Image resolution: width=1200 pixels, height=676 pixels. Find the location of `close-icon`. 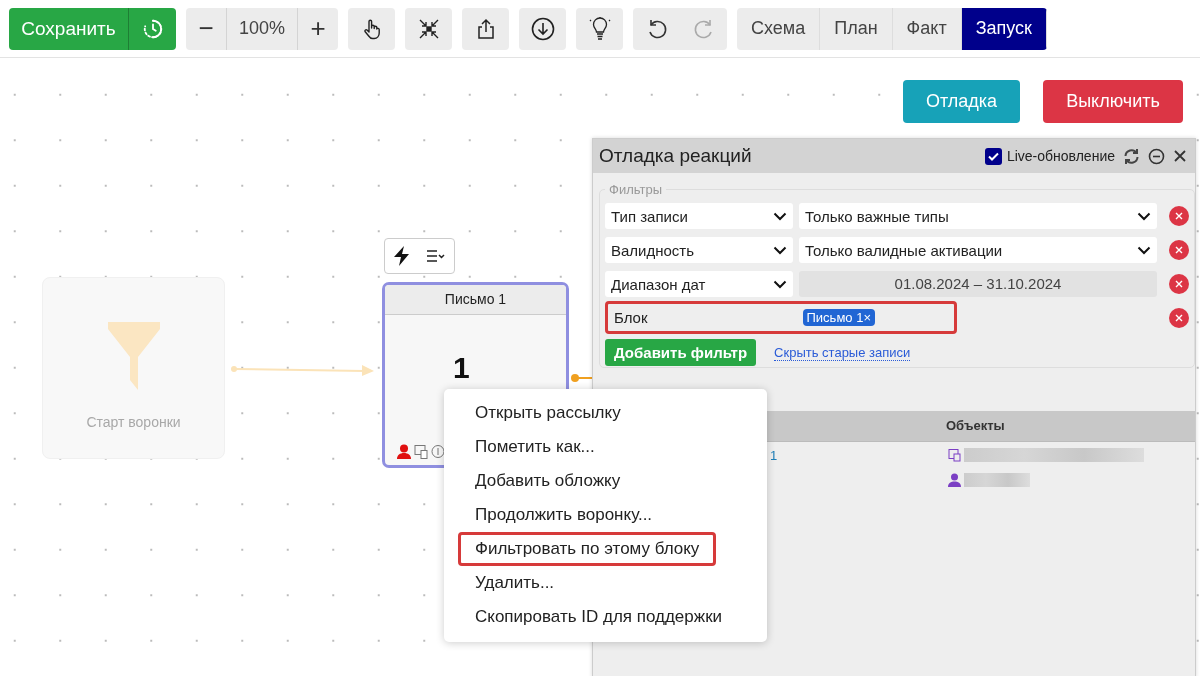

close-icon is located at coordinates (1180, 156).